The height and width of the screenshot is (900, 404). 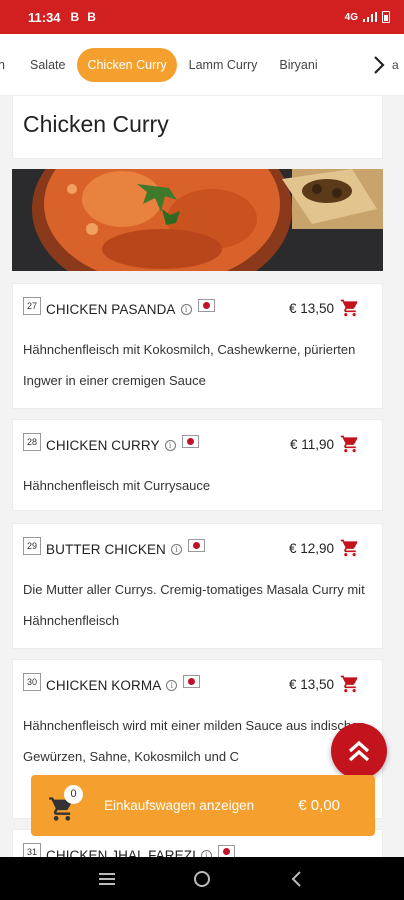 I want to click on item-number: 29, so click(x=32, y=546).